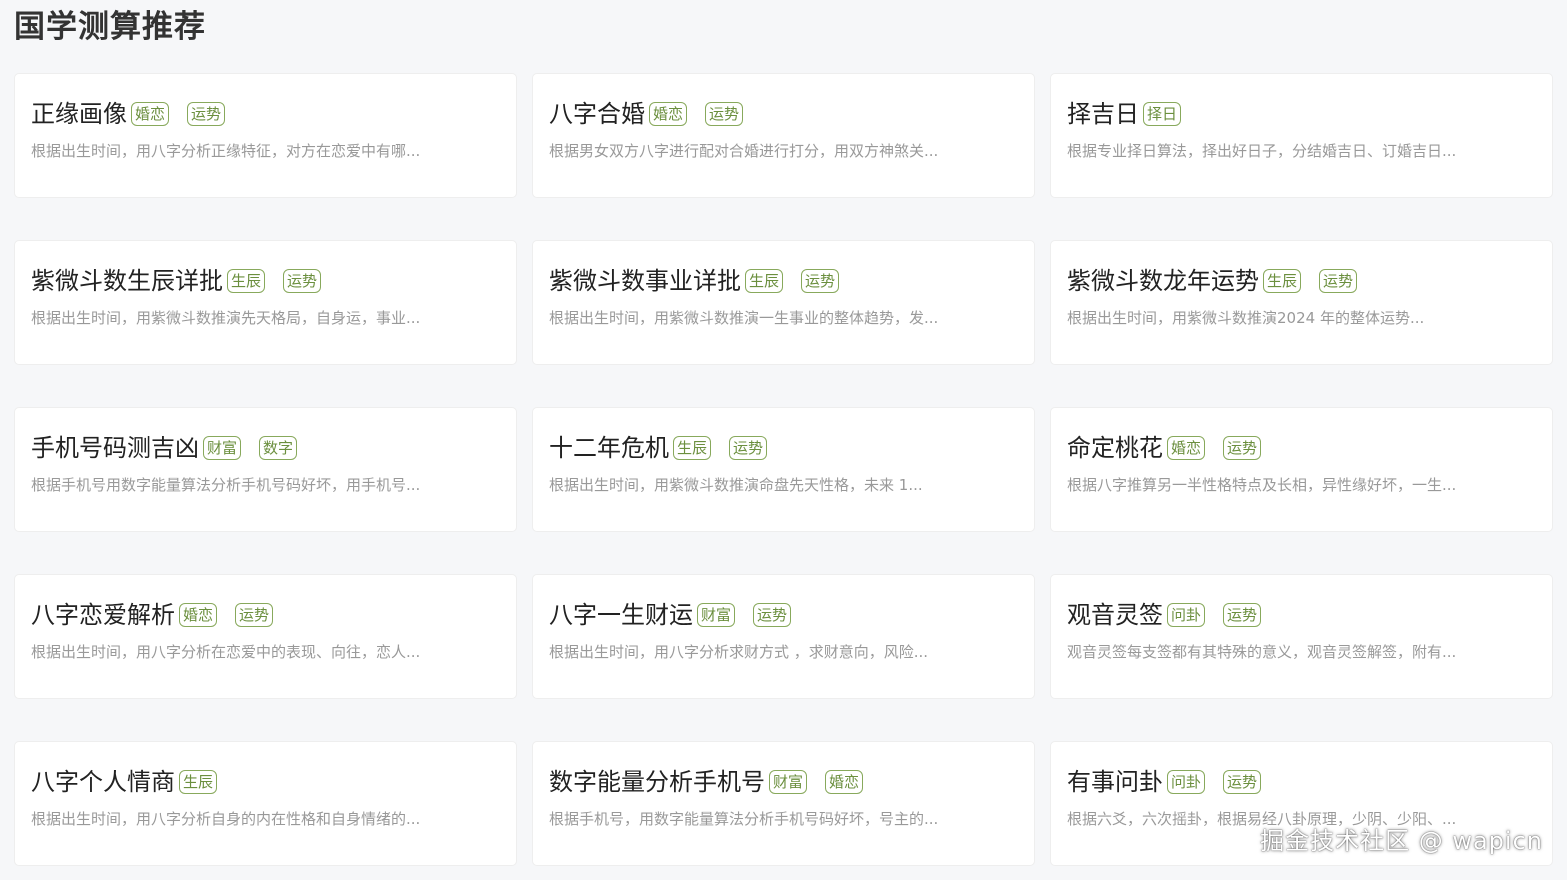 Image resolution: width=1567 pixels, height=880 pixels. I want to click on card-header: 数字能量分析手机号 财富 婚恋, so click(783, 782).